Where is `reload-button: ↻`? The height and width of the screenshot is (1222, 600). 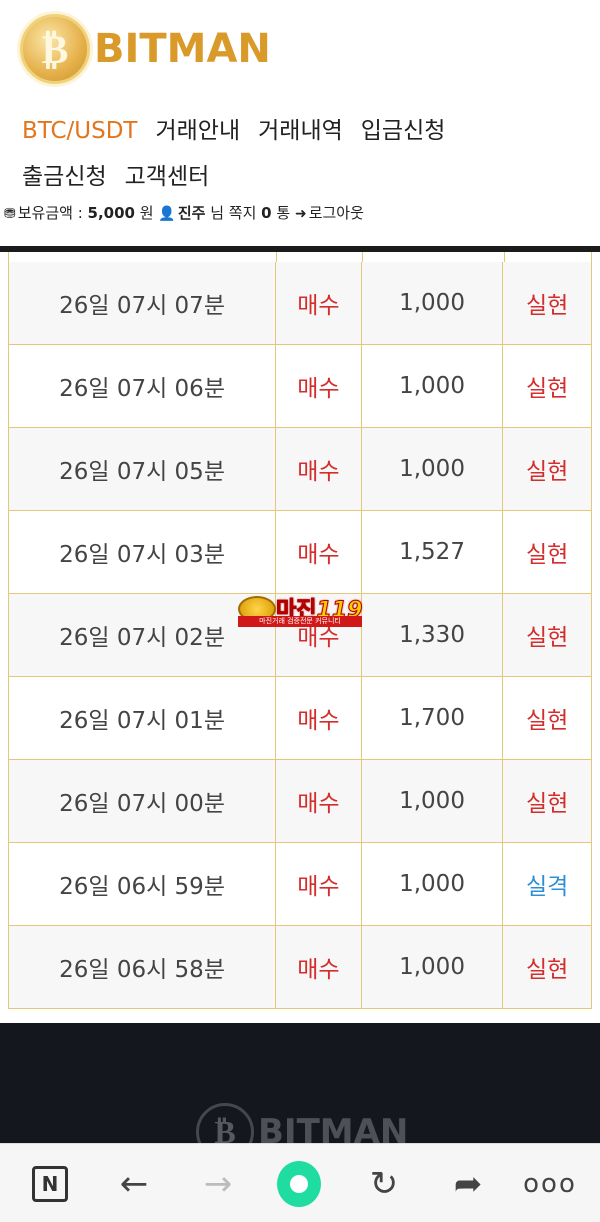
reload-button: ↻ is located at coordinates (384, 1184).